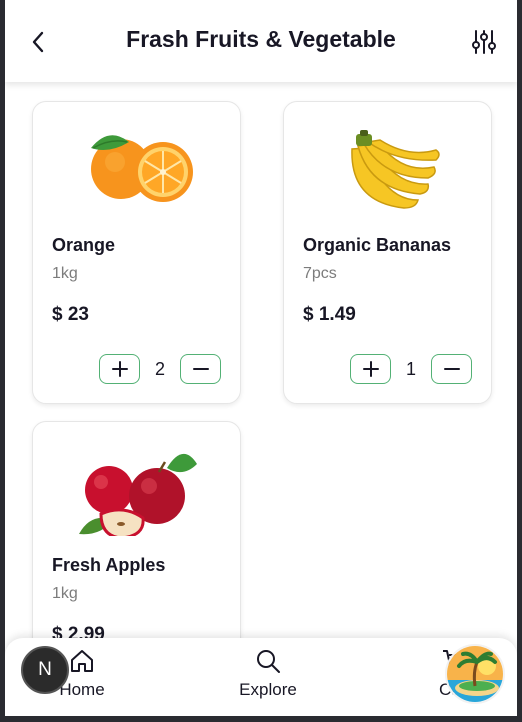  I want to click on product-price: $ 23, so click(70, 314).